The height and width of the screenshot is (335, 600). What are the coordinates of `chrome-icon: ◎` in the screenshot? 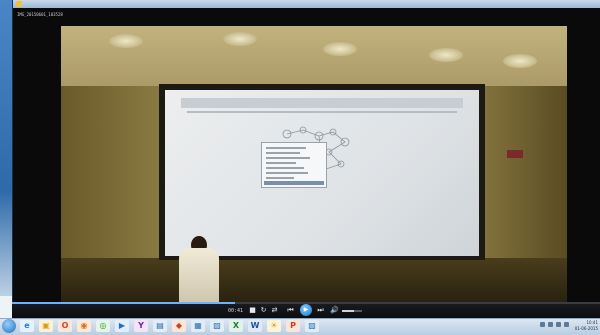 It's located at (103, 326).